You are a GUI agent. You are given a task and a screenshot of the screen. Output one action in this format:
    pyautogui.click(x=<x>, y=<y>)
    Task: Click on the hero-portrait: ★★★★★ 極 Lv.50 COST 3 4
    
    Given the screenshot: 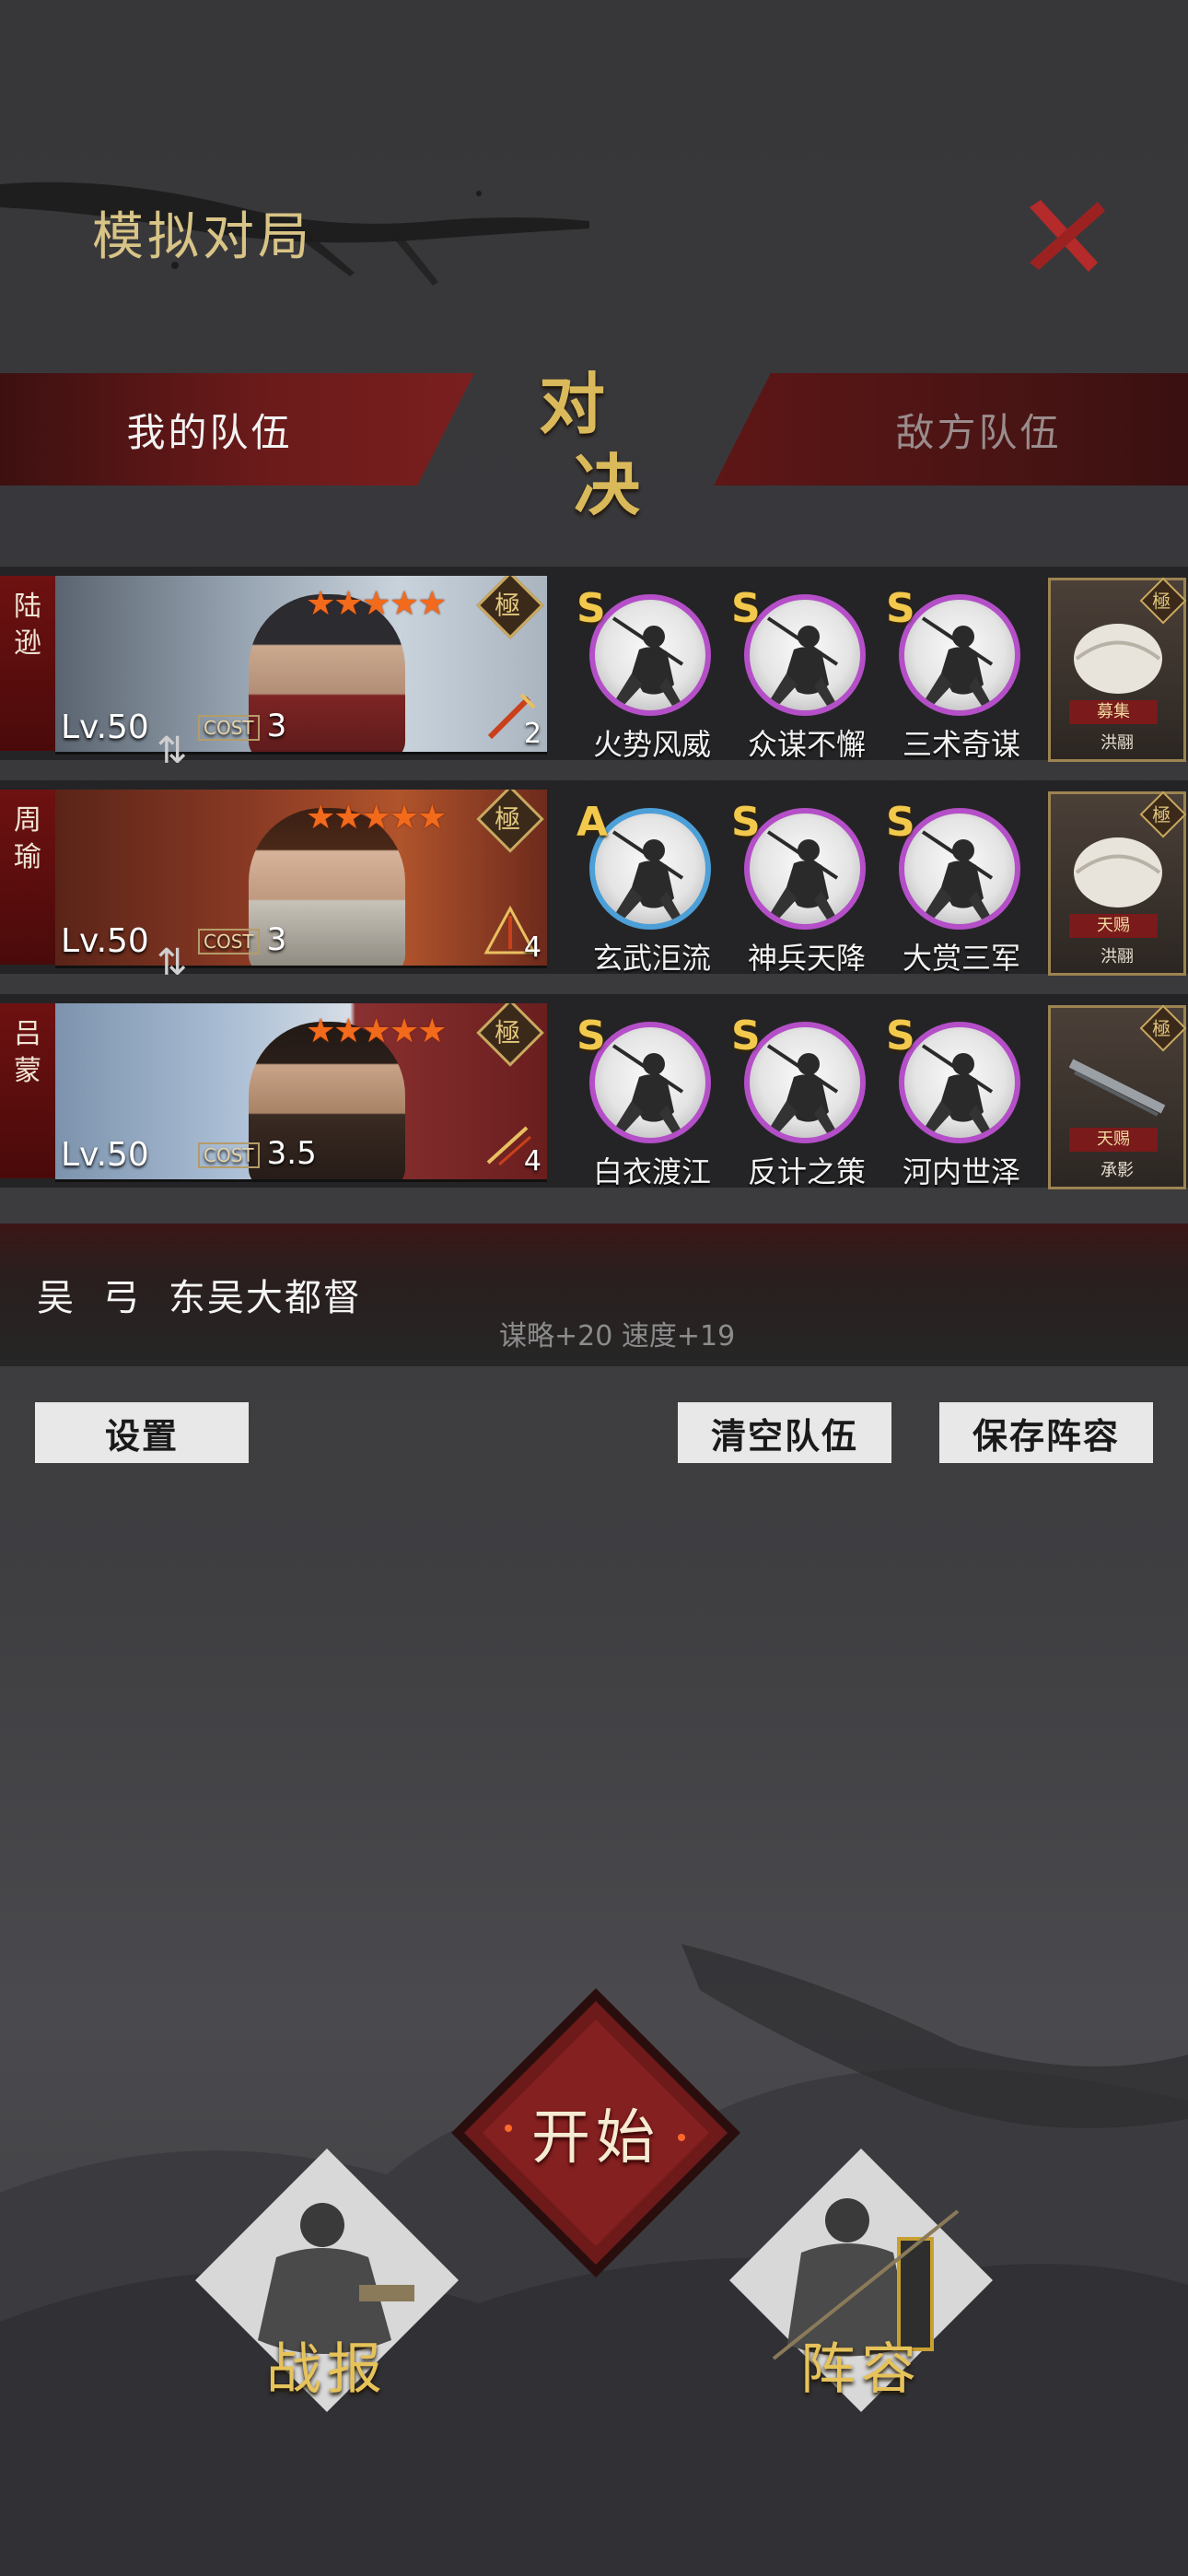 What is the action you would take?
    pyautogui.click(x=301, y=879)
    